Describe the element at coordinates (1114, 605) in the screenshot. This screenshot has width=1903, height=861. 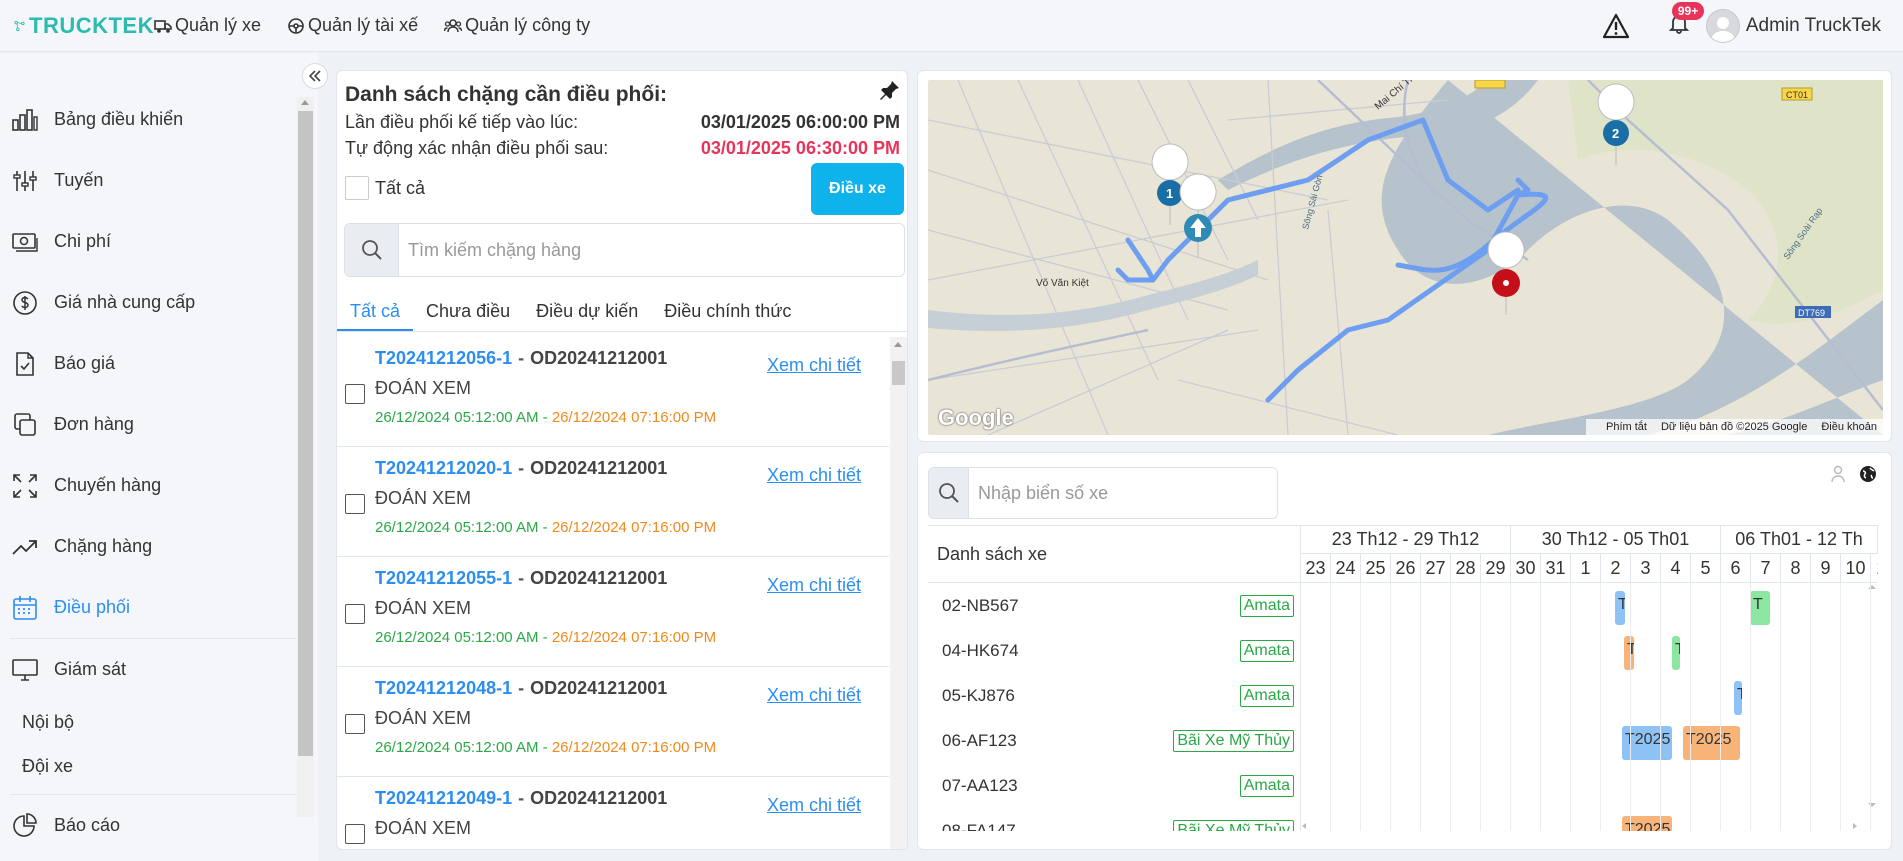
I see `vehicle-row: 02-NB567 Amata` at that location.